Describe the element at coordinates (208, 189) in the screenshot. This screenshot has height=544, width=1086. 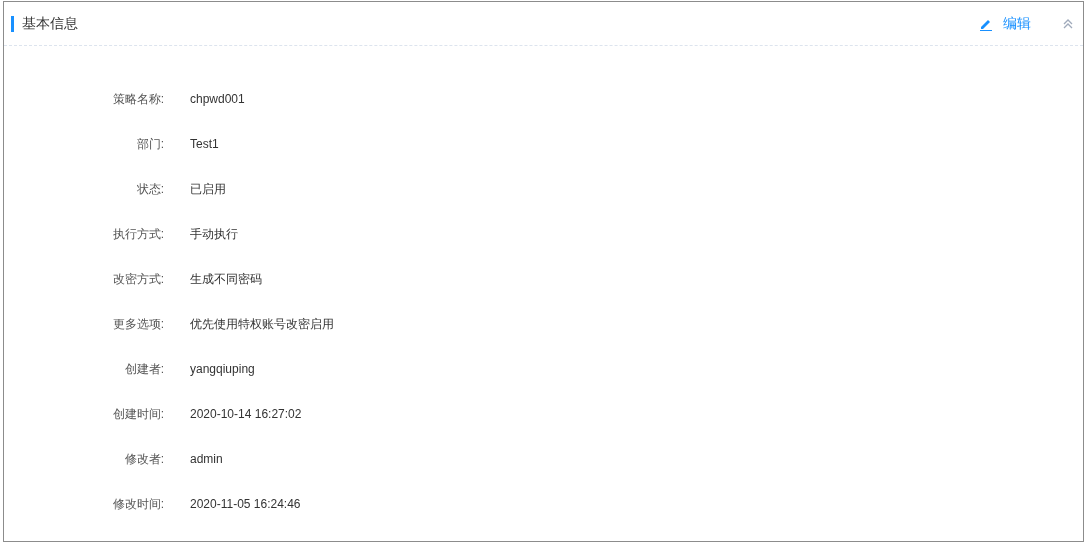
I see `field-value: 已启用` at that location.